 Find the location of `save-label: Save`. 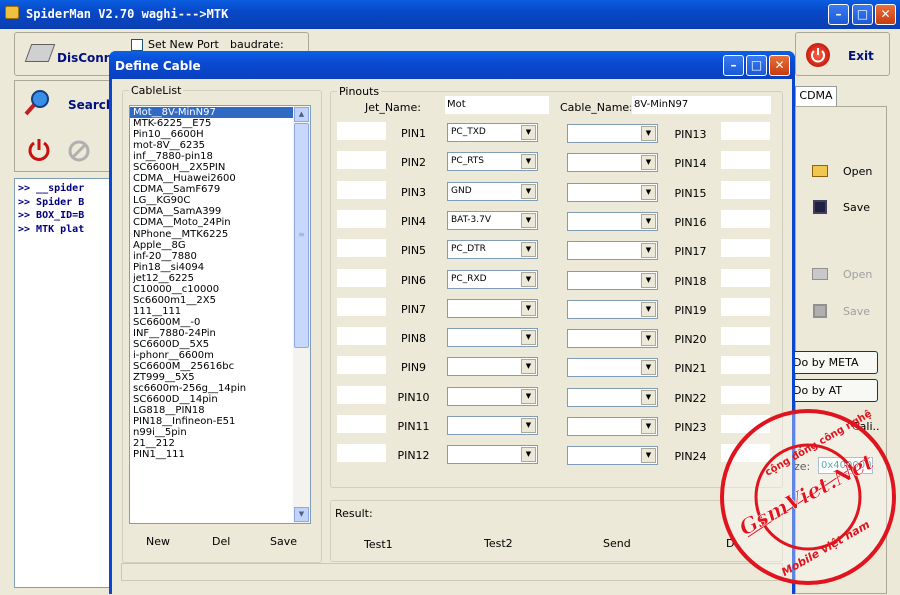

save-label: Save is located at coordinates (856, 207).